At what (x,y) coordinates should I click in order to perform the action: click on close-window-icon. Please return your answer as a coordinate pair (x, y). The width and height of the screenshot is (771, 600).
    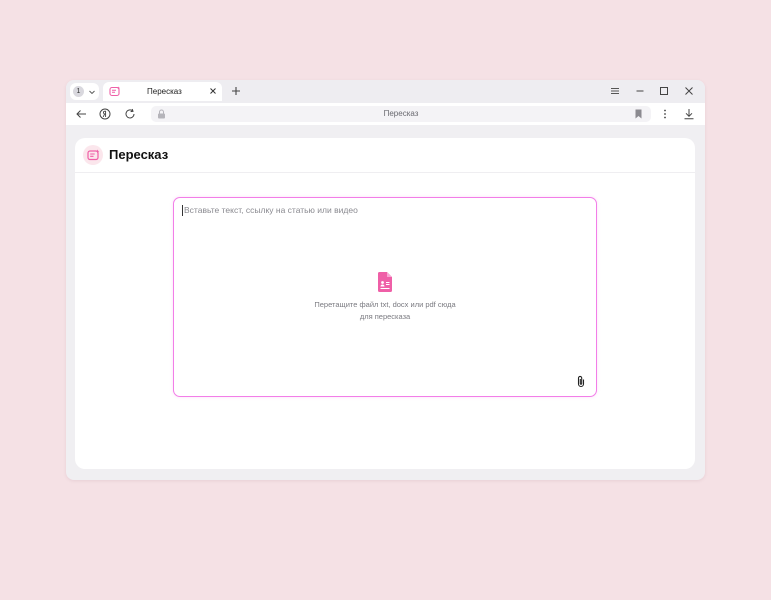
    Looking at the image, I should click on (689, 91).